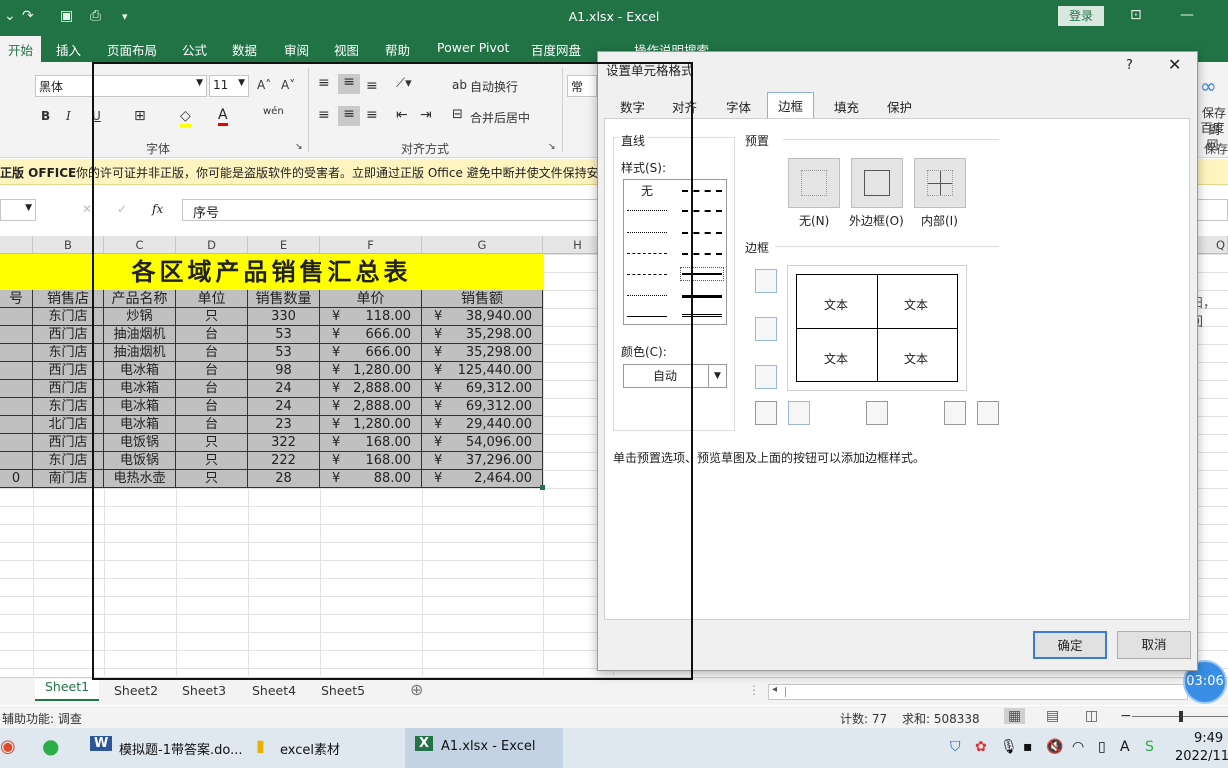  Describe the element at coordinates (194, 49) in the screenshot. I see `tab-formulas: 公式` at that location.